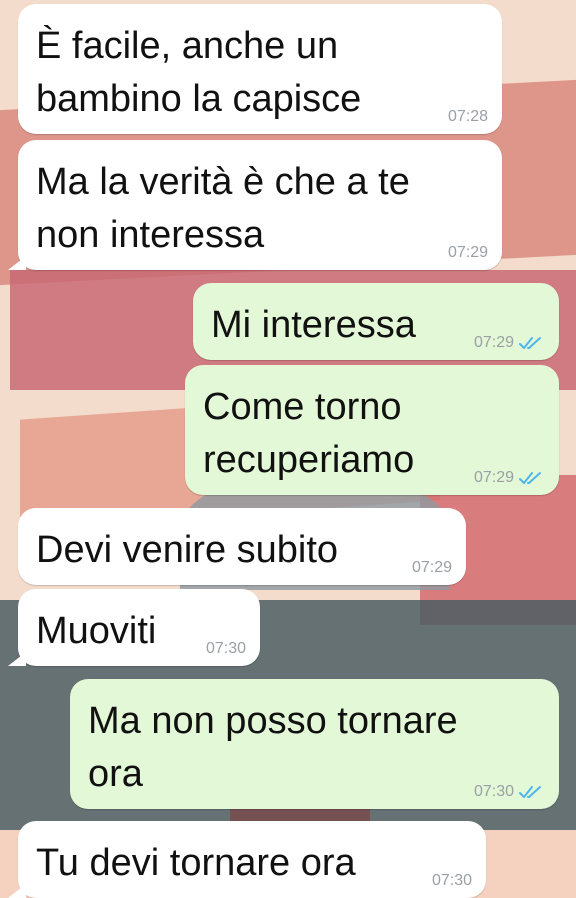 The height and width of the screenshot is (898, 576). I want to click on message-text: Devi venire subito, so click(242, 550).